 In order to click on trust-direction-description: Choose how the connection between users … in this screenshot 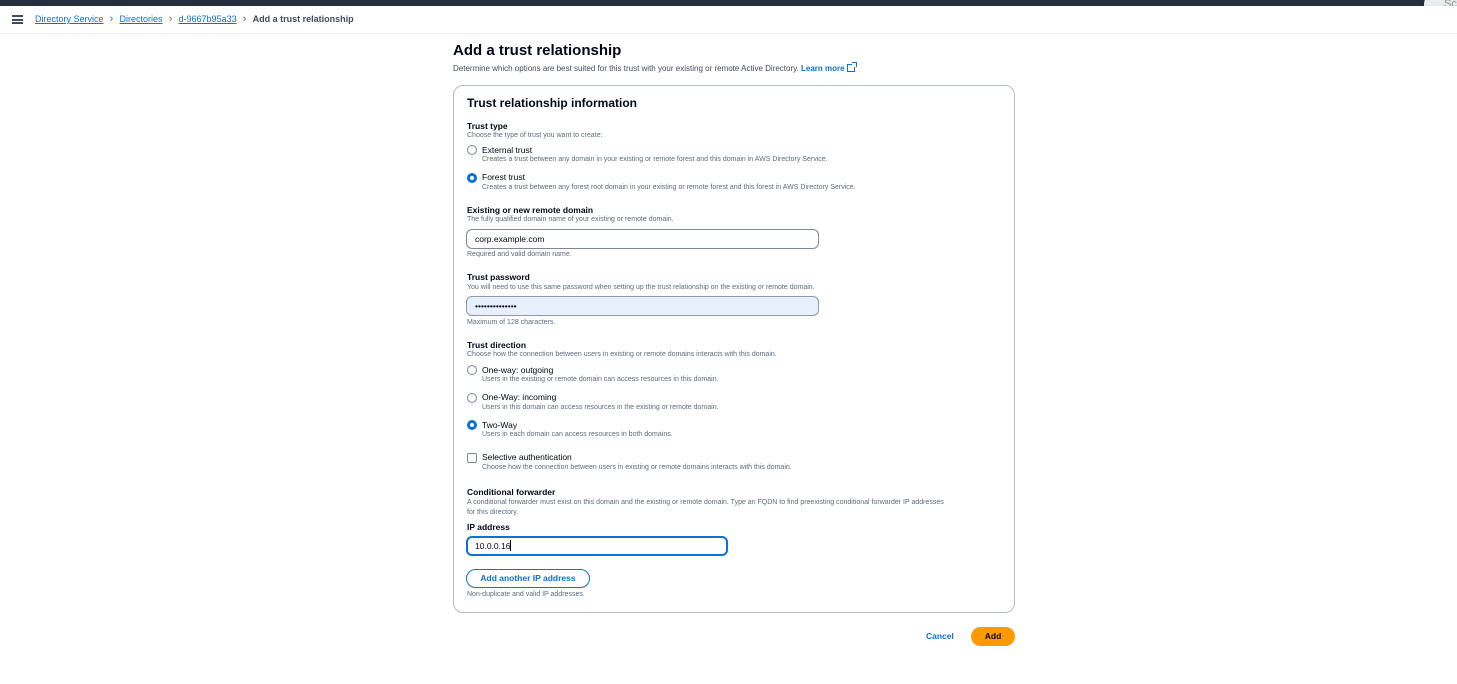, I will do `click(622, 354)`.